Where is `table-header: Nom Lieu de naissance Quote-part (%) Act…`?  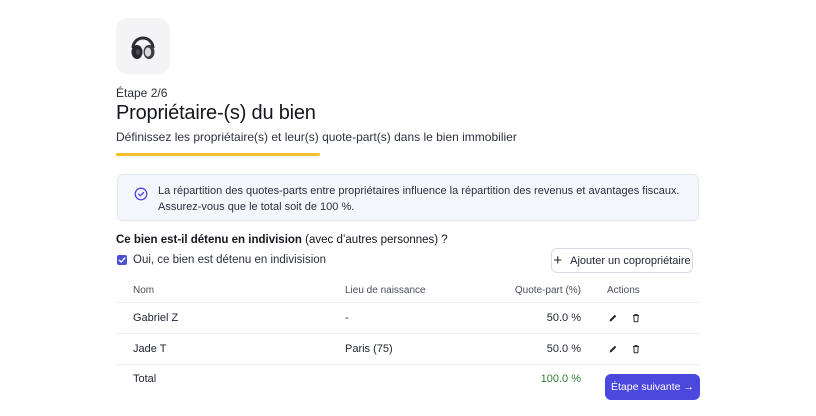 table-header: Nom Lieu de naissance Quote-part (%) Act… is located at coordinates (408, 290).